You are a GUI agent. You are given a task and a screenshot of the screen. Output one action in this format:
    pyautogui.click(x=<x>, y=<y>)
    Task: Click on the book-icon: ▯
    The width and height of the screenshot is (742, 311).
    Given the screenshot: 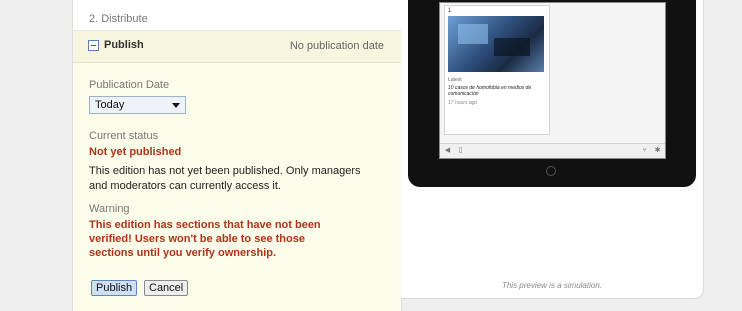 What is the action you would take?
    pyautogui.click(x=460, y=150)
    